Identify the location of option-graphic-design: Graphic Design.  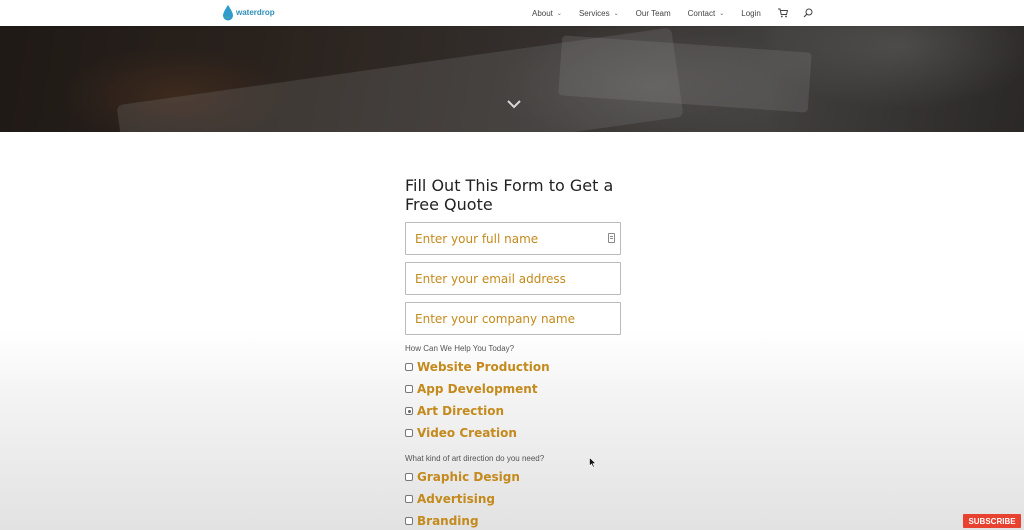
(462, 477).